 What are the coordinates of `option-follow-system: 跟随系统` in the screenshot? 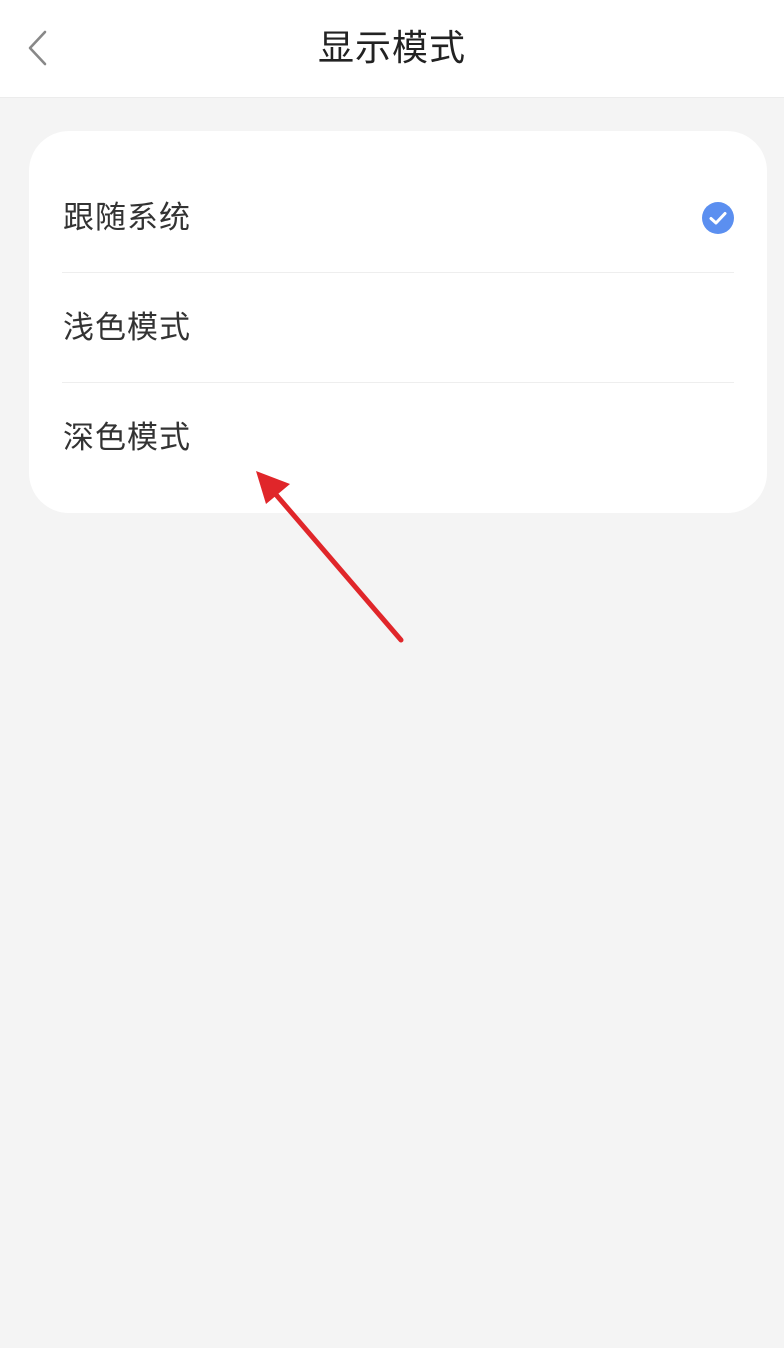 It's located at (398, 218).